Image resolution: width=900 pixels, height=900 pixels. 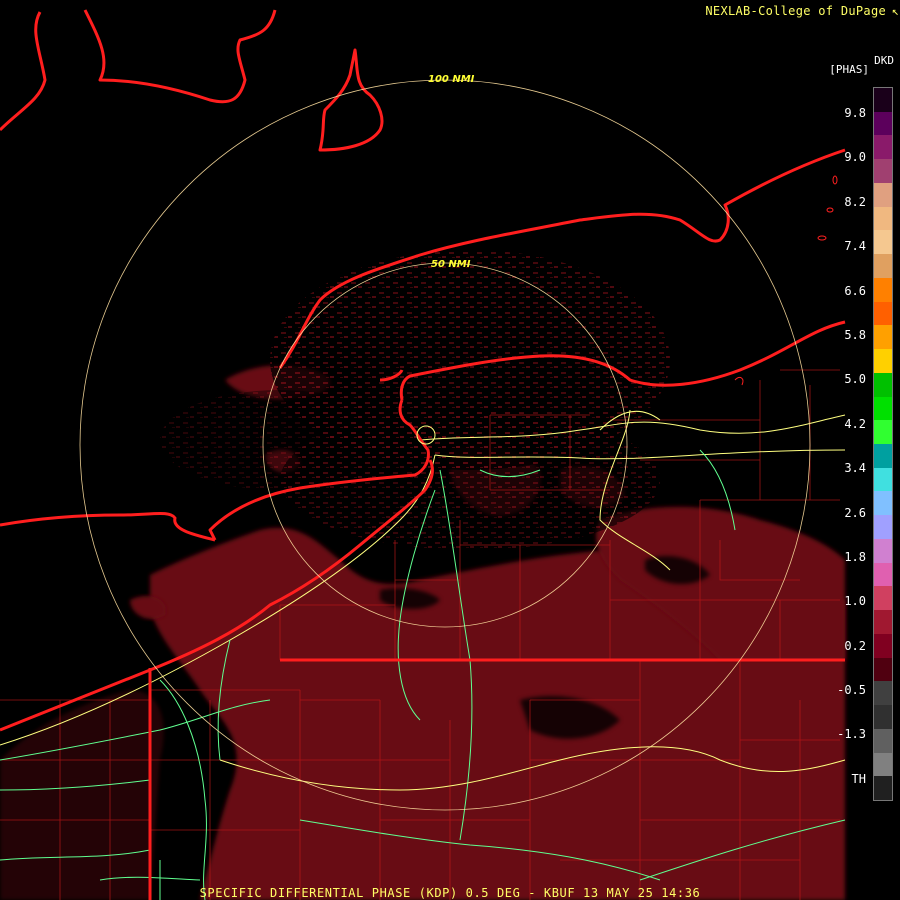 What do you see at coordinates (884, 60) in the screenshot?
I see `product-code: DKD` at bounding box center [884, 60].